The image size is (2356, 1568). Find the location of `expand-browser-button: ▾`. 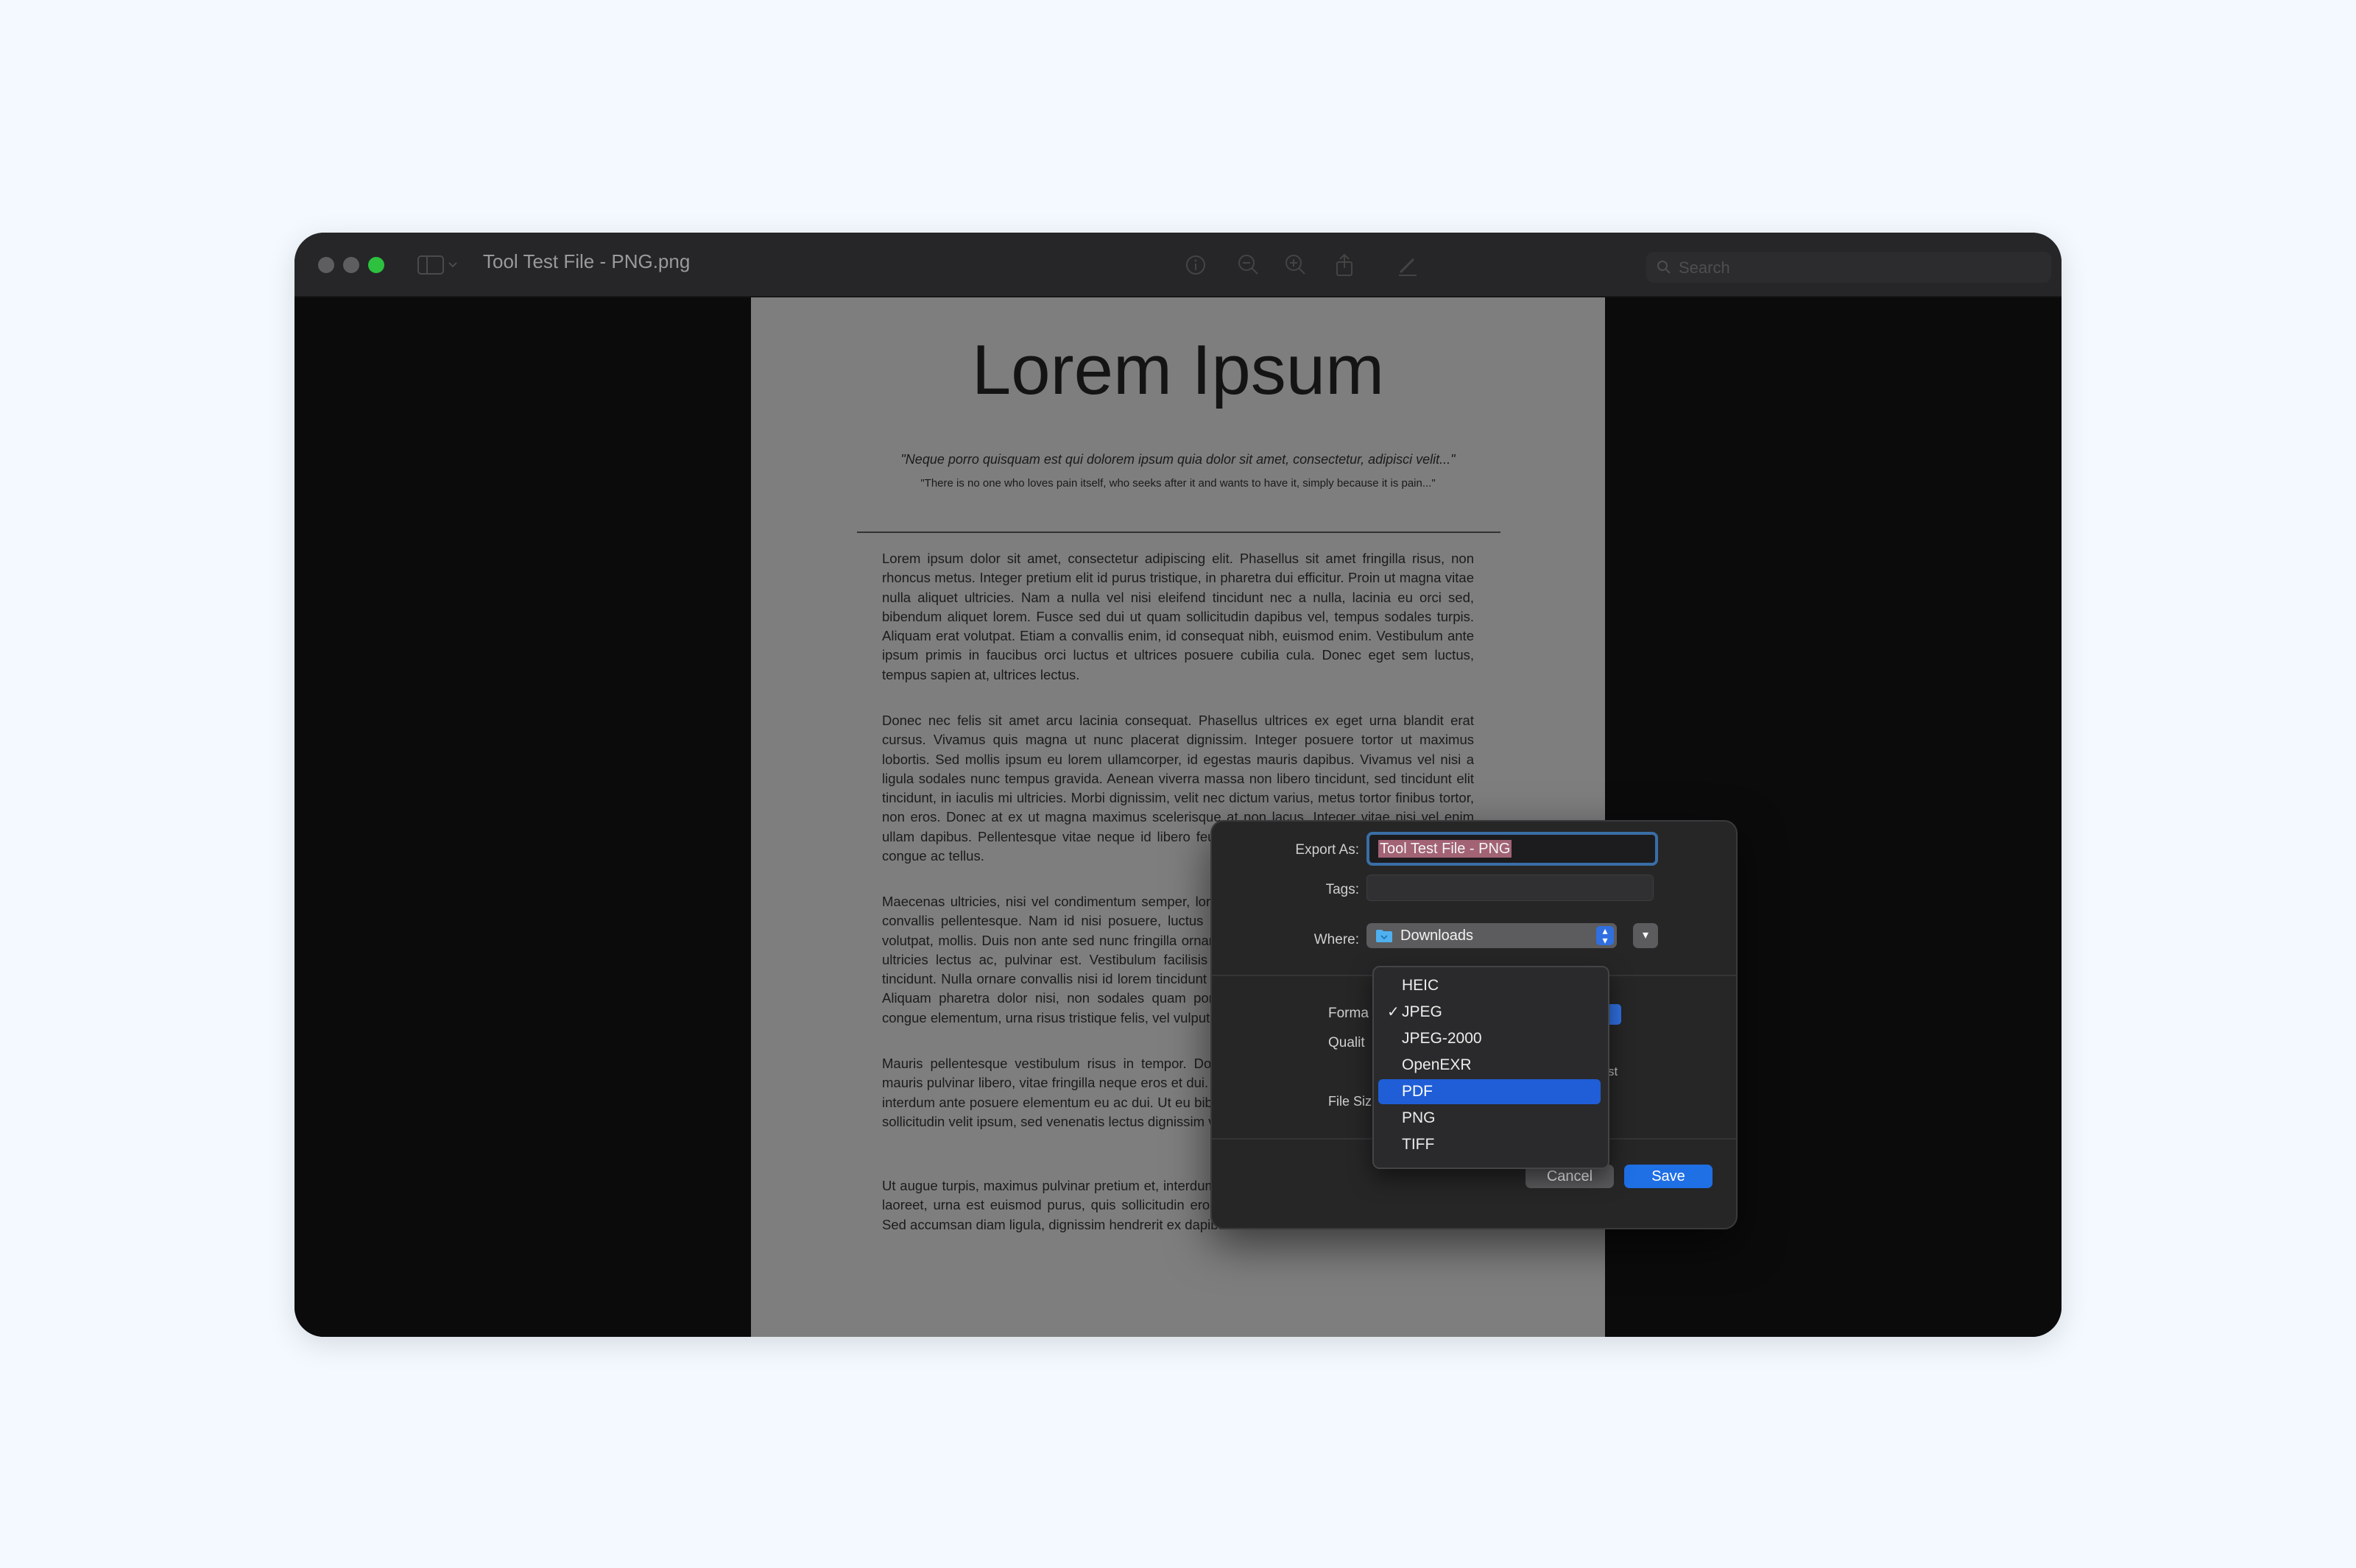

expand-browser-button: ▾ is located at coordinates (1645, 935).